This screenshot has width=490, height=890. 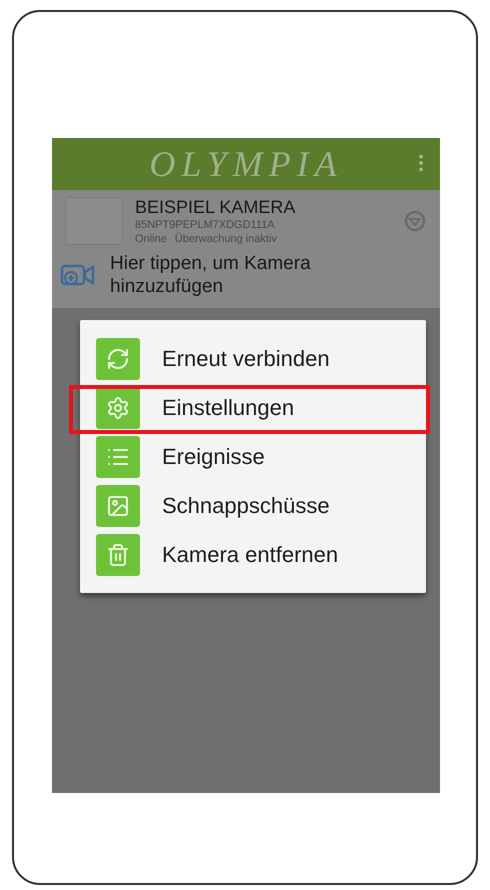 What do you see at coordinates (246, 164) in the screenshot?
I see `app-logo: OLYMPIA` at bounding box center [246, 164].